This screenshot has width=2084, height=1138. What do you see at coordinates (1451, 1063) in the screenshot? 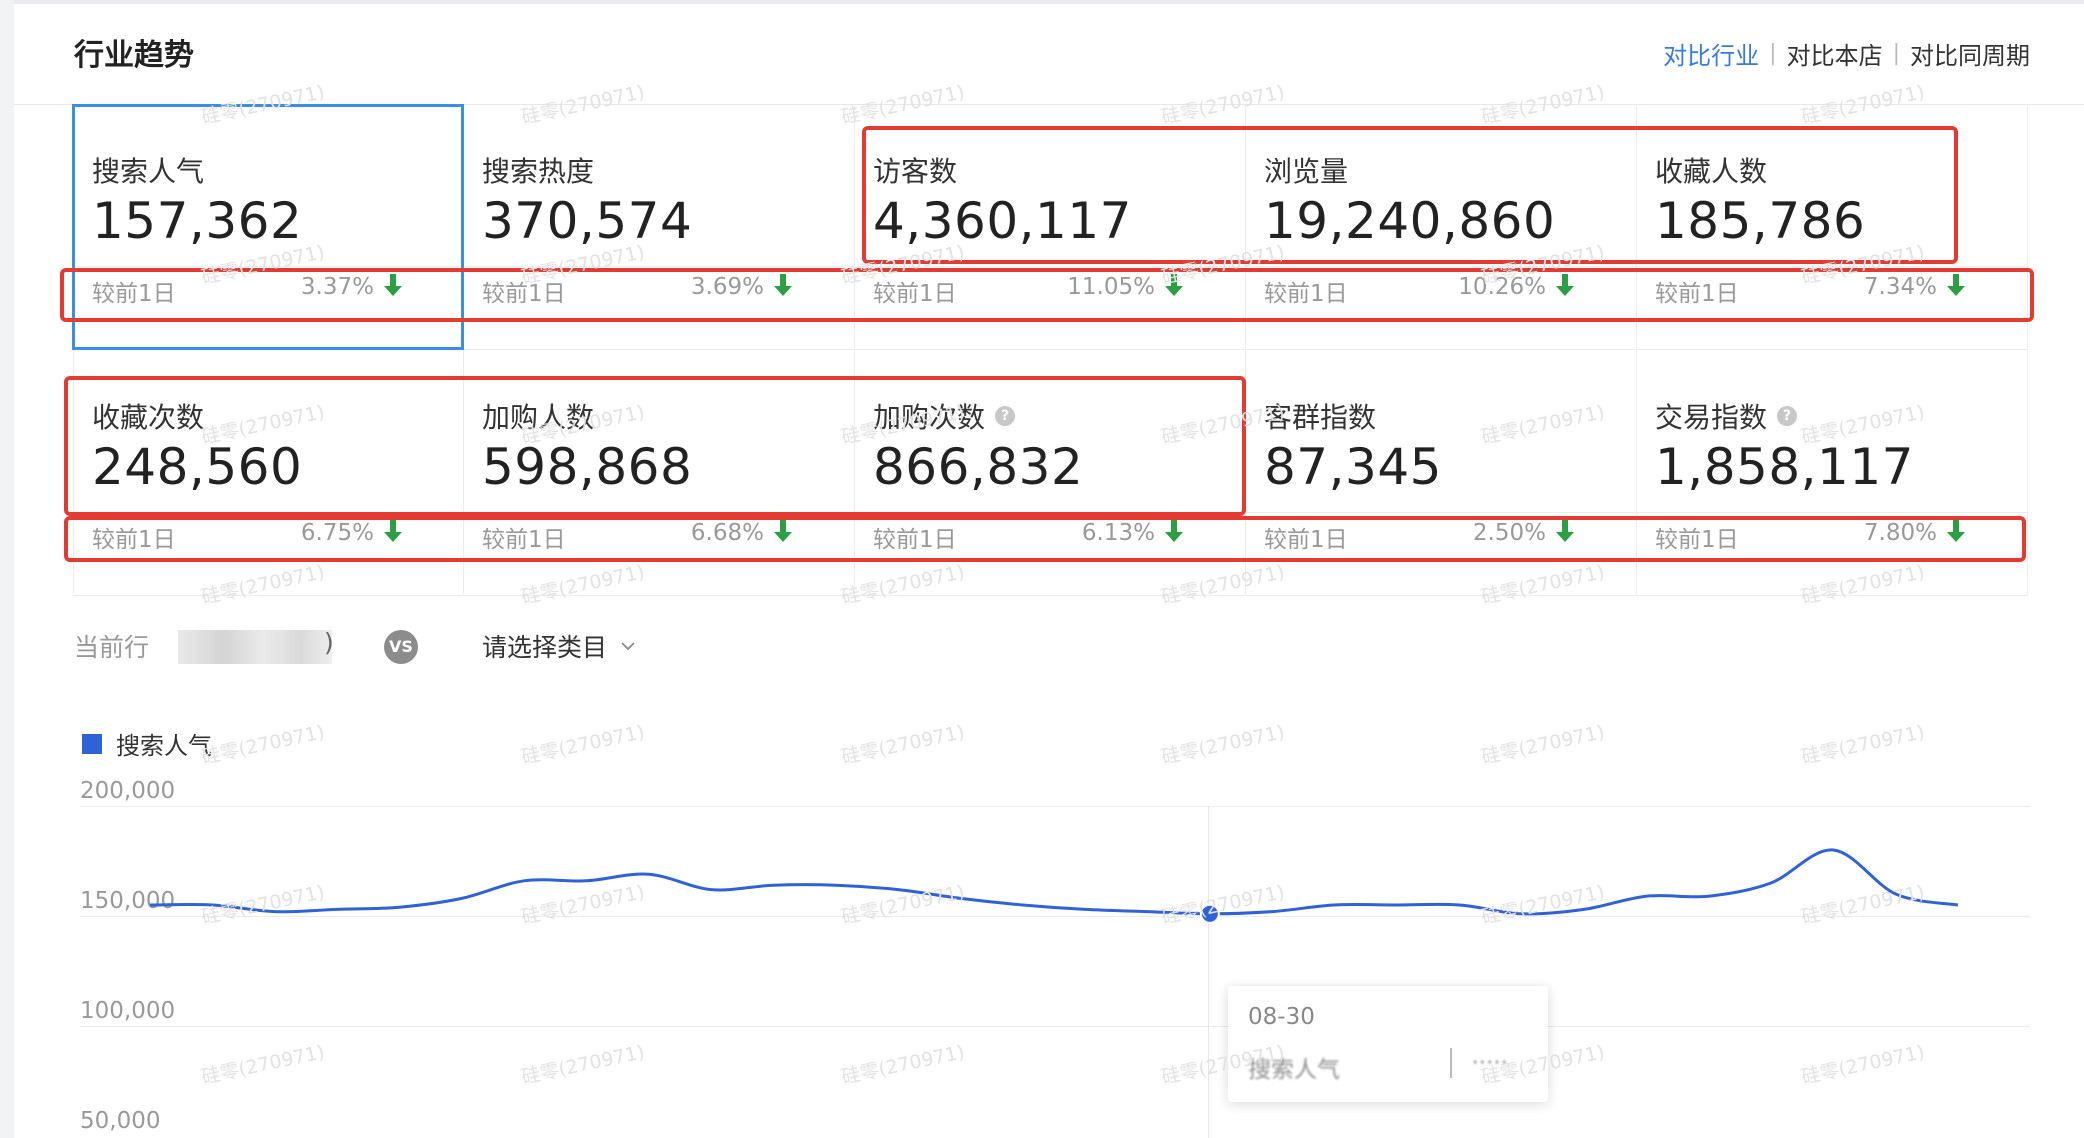
I see `tooltip-divider` at bounding box center [1451, 1063].